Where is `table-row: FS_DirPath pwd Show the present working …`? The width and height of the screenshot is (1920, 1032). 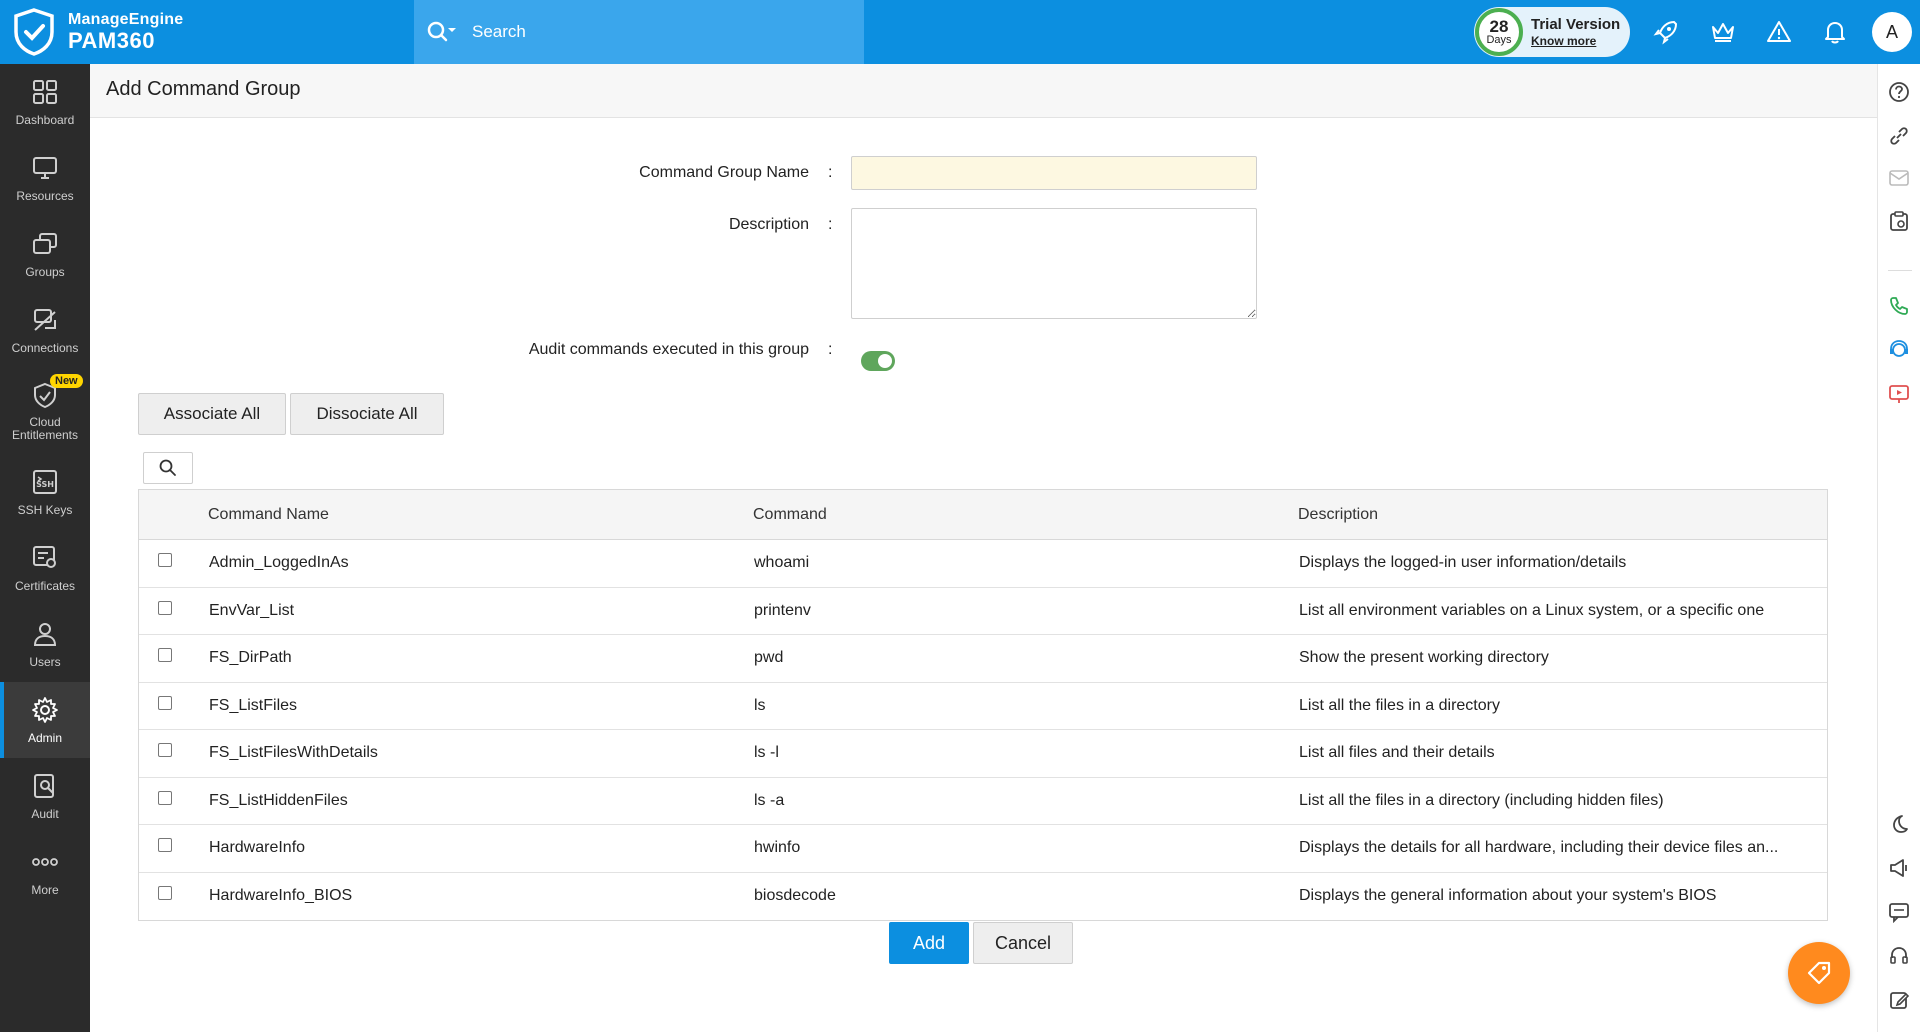 table-row: FS_DirPath pwd Show the present working … is located at coordinates (983, 659).